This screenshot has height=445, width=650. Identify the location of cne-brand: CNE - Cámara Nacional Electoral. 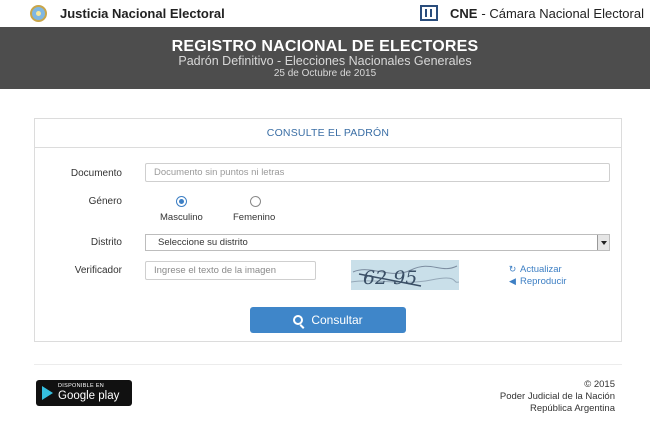
(531, 13).